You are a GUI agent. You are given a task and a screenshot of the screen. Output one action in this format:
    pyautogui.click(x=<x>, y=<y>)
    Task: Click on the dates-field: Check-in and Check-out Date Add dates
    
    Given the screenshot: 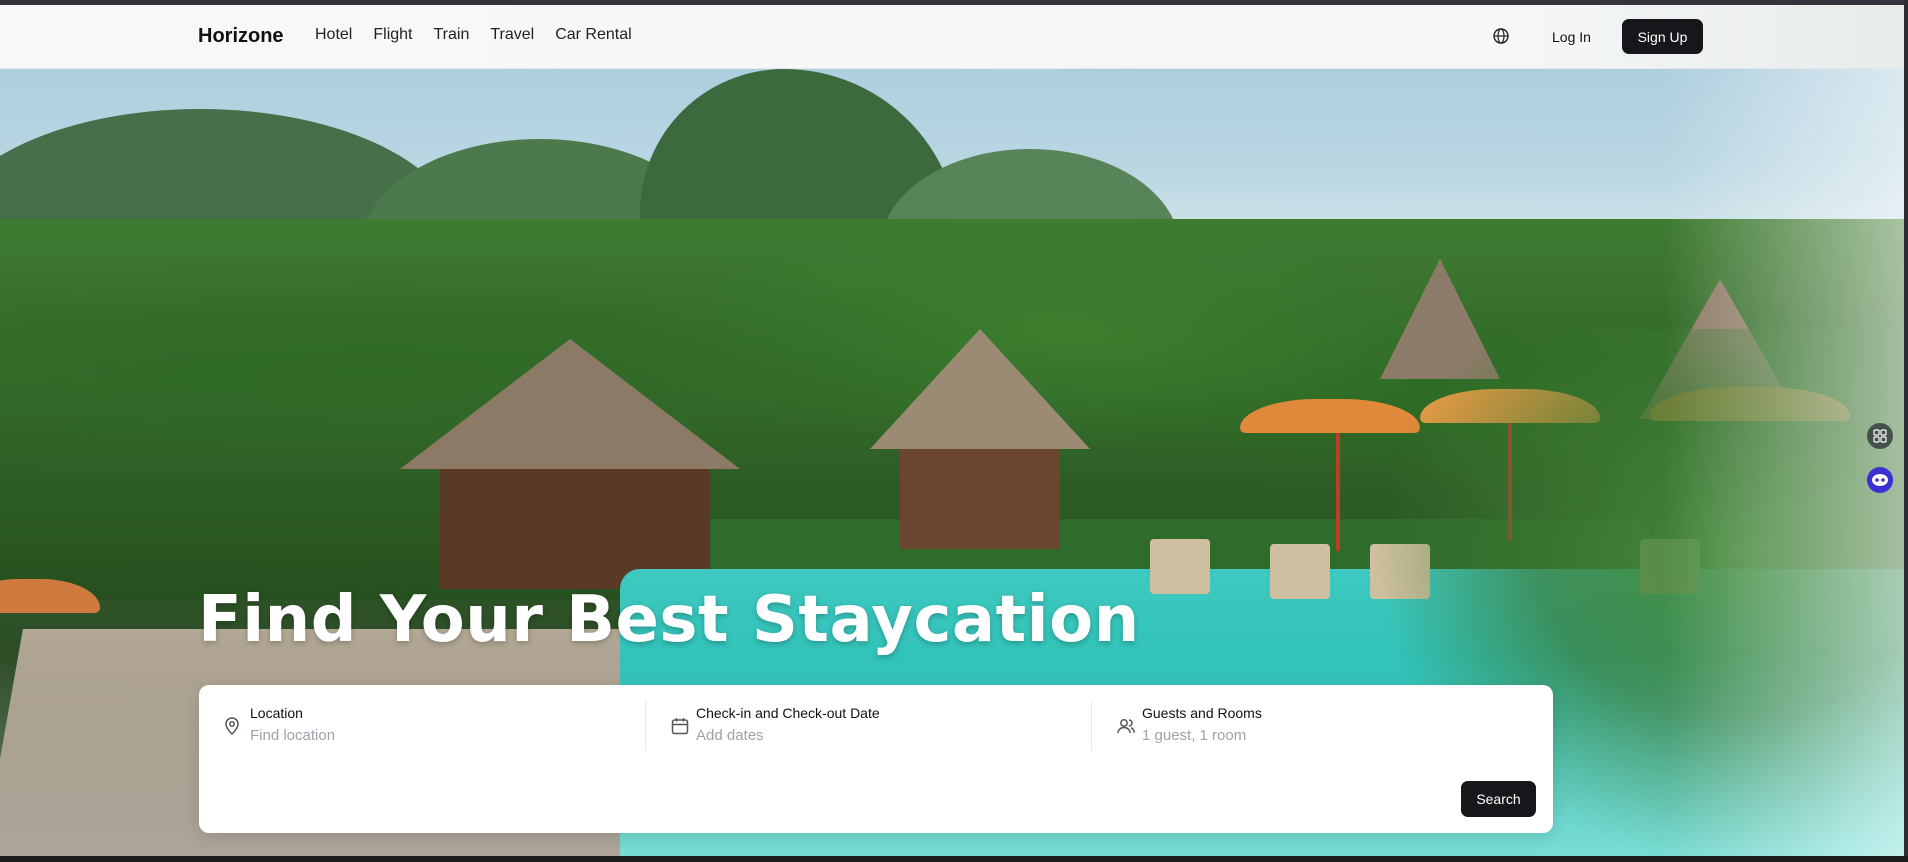 What is the action you would take?
    pyautogui.click(x=865, y=726)
    